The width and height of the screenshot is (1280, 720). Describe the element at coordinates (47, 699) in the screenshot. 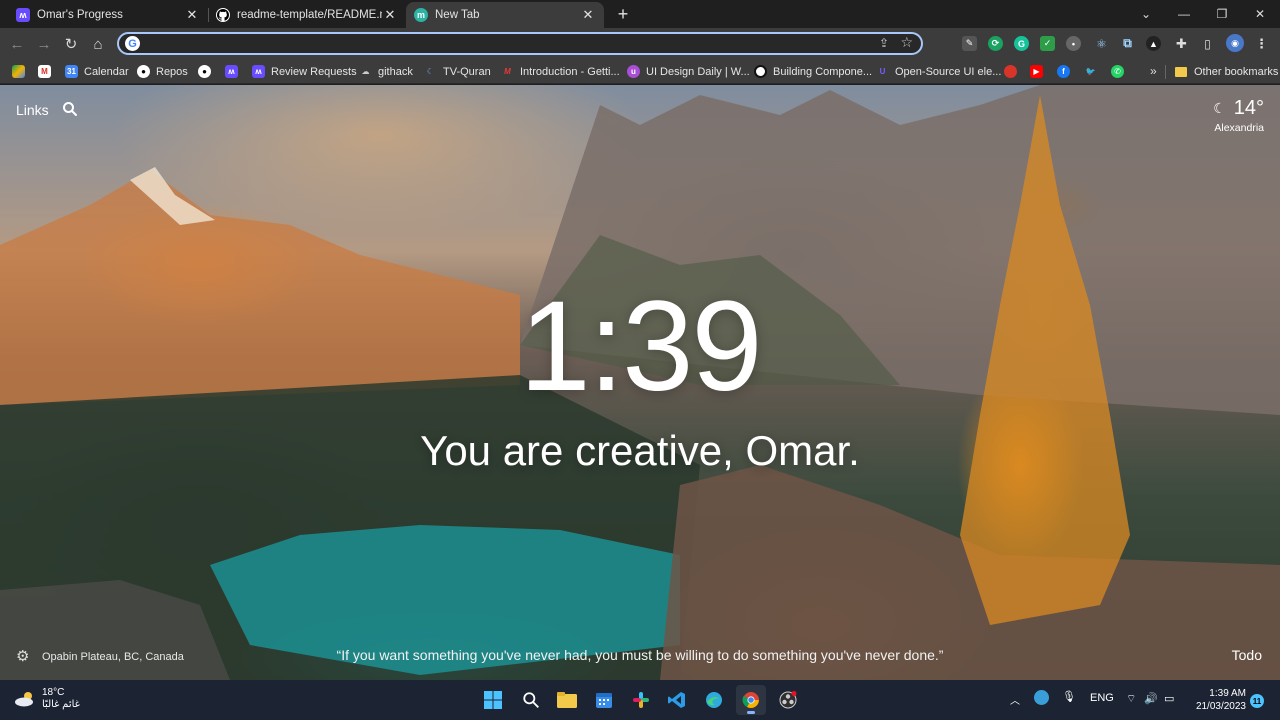

I see `taskbar-weather: 18°C غائم غالبًا` at that location.